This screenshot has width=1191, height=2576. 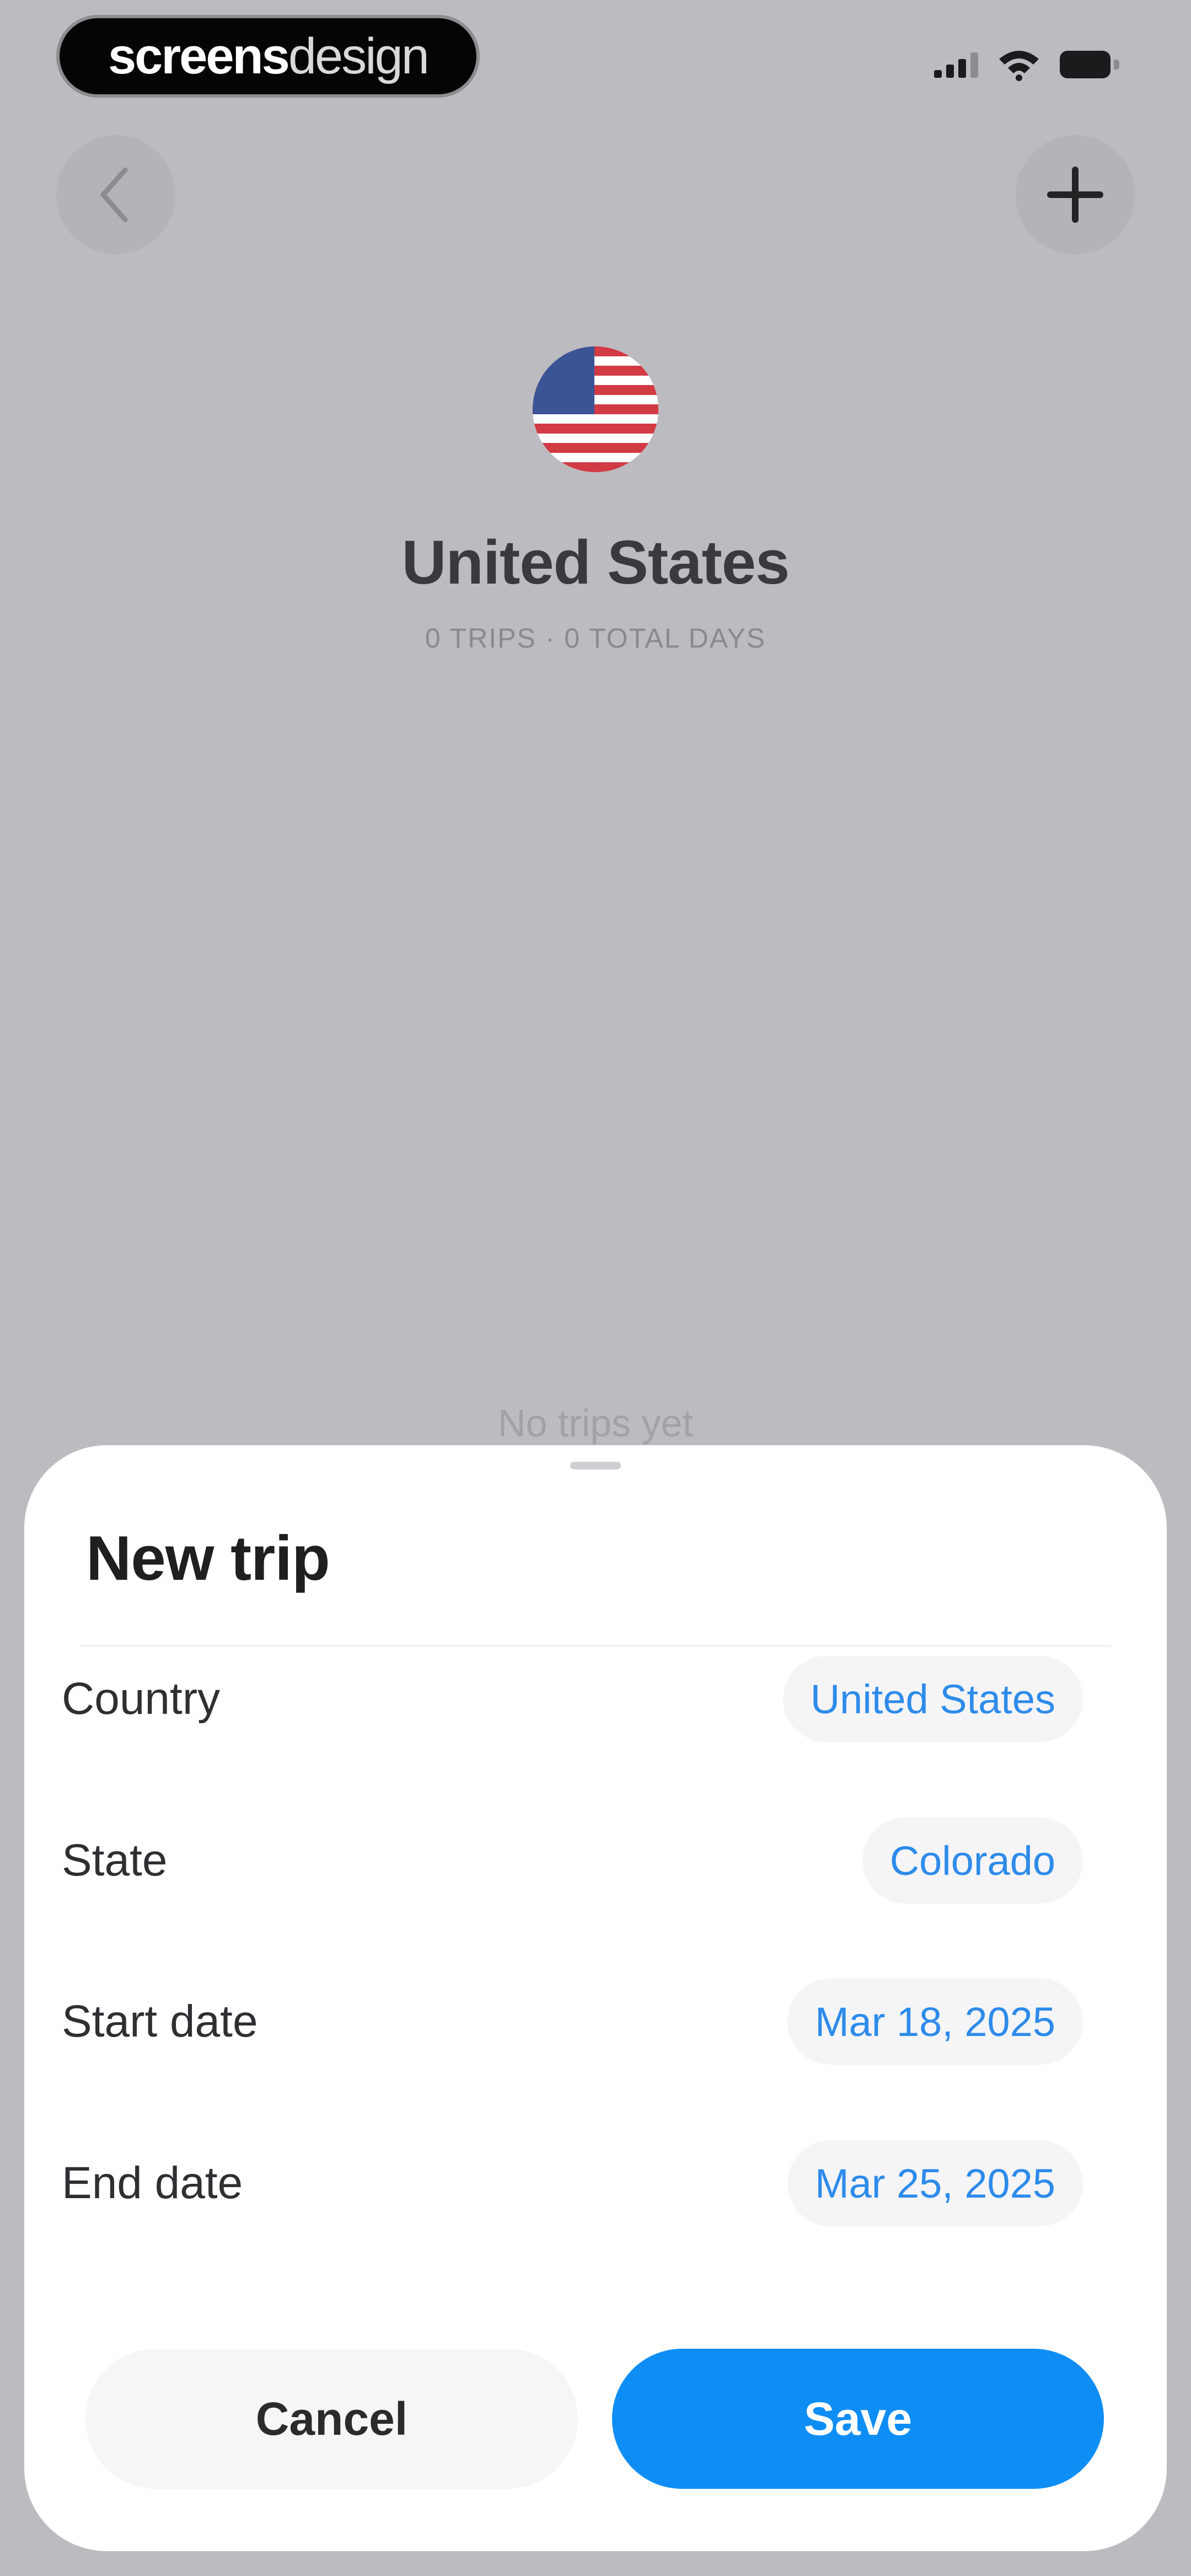 What do you see at coordinates (595, 1646) in the screenshot?
I see `divider` at bounding box center [595, 1646].